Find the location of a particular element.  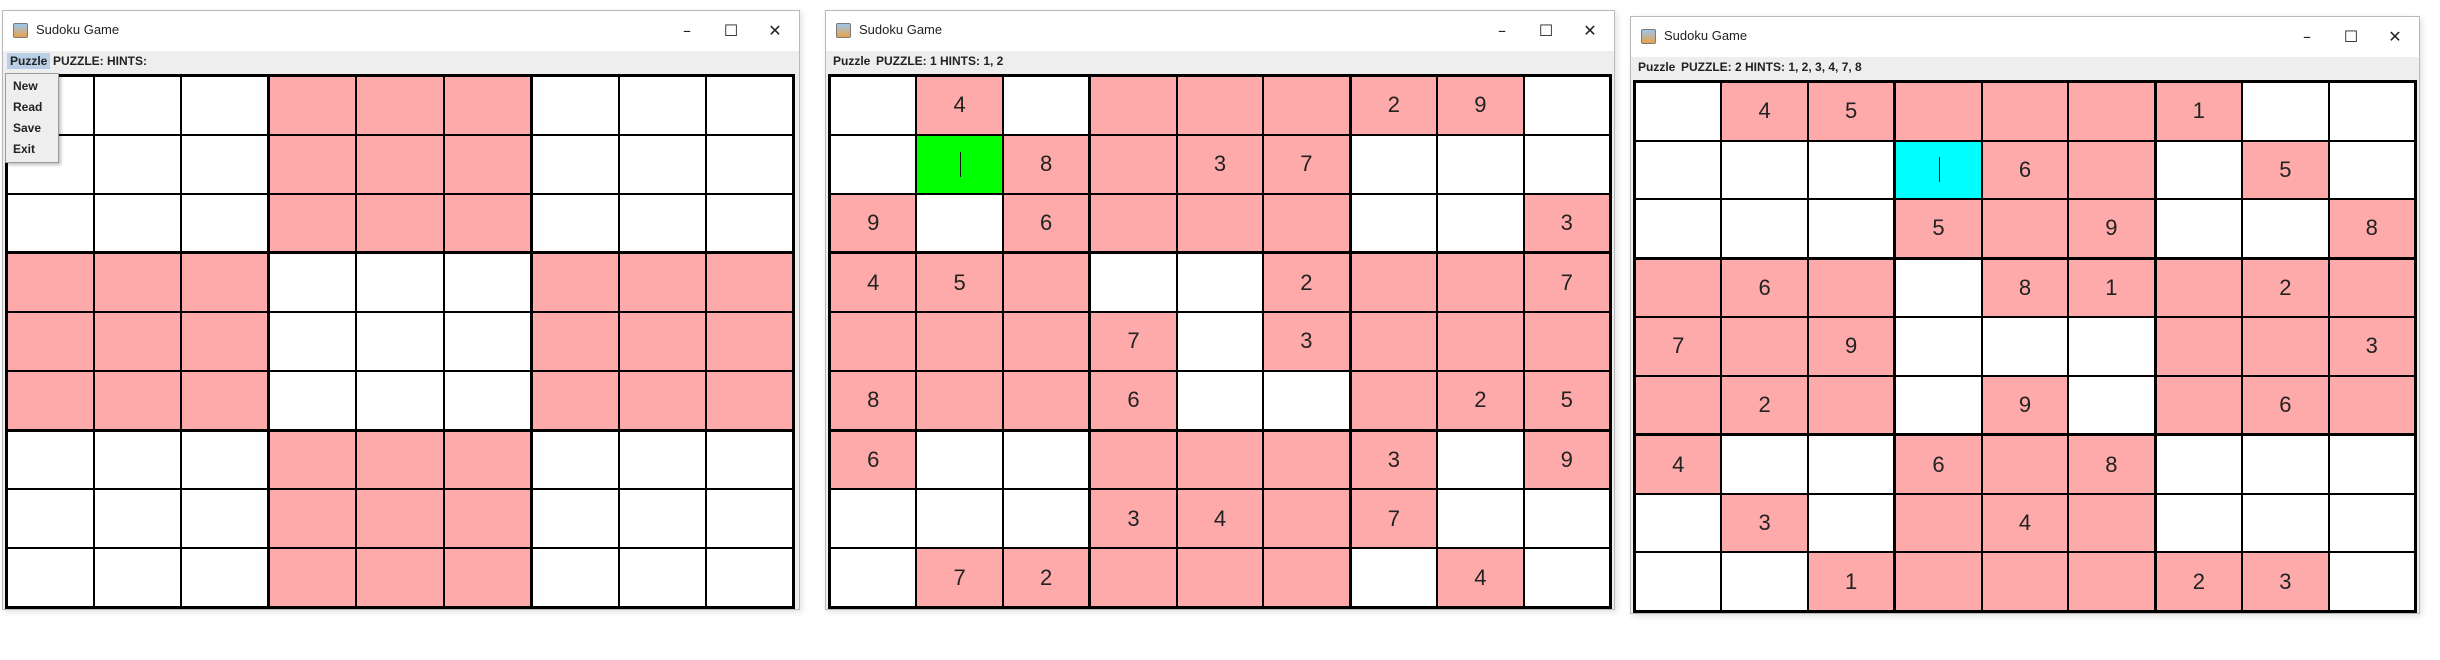

sudoku-cell: 6 is located at coordinates (2285, 405).